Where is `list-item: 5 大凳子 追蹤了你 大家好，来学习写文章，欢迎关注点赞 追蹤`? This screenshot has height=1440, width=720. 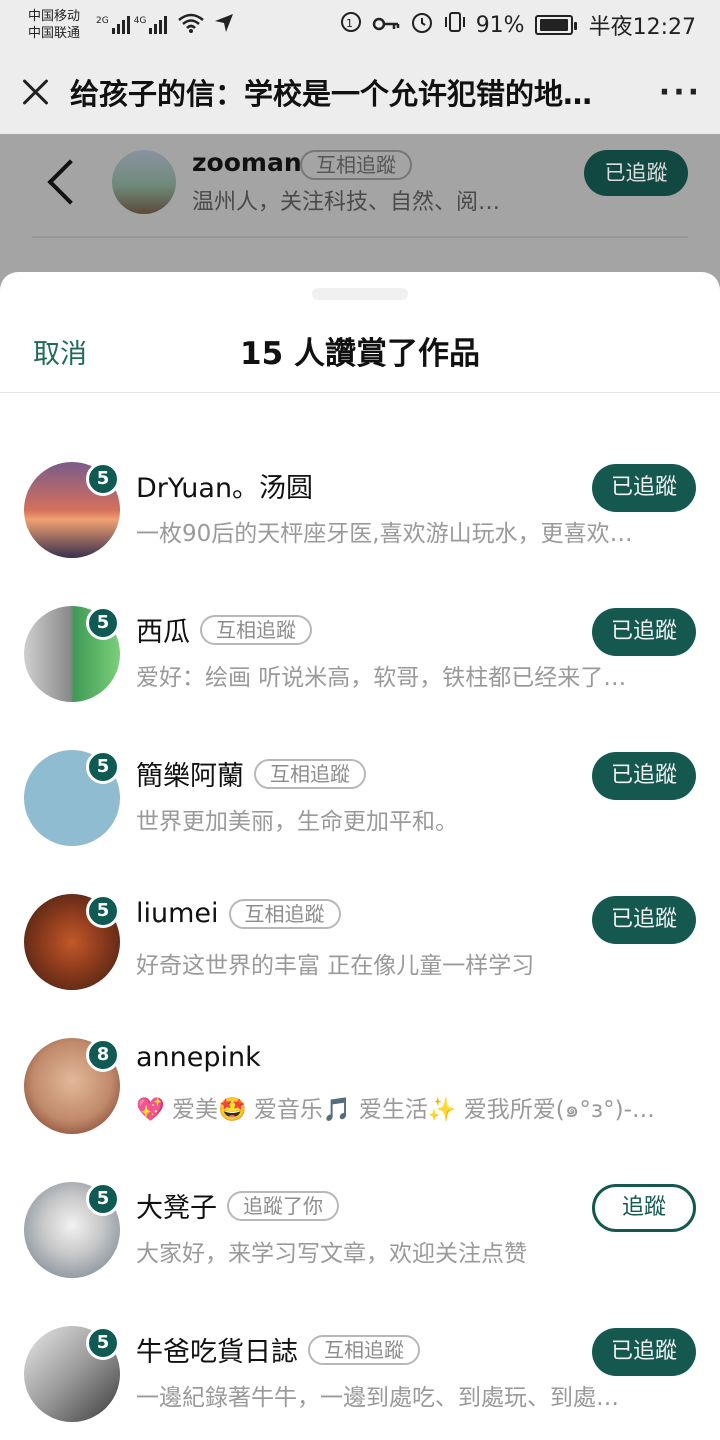
list-item: 5 大凳子 追蹤了你 大家好，来学习写文章，欢迎关注点赞 追蹤 is located at coordinates (360, 1240).